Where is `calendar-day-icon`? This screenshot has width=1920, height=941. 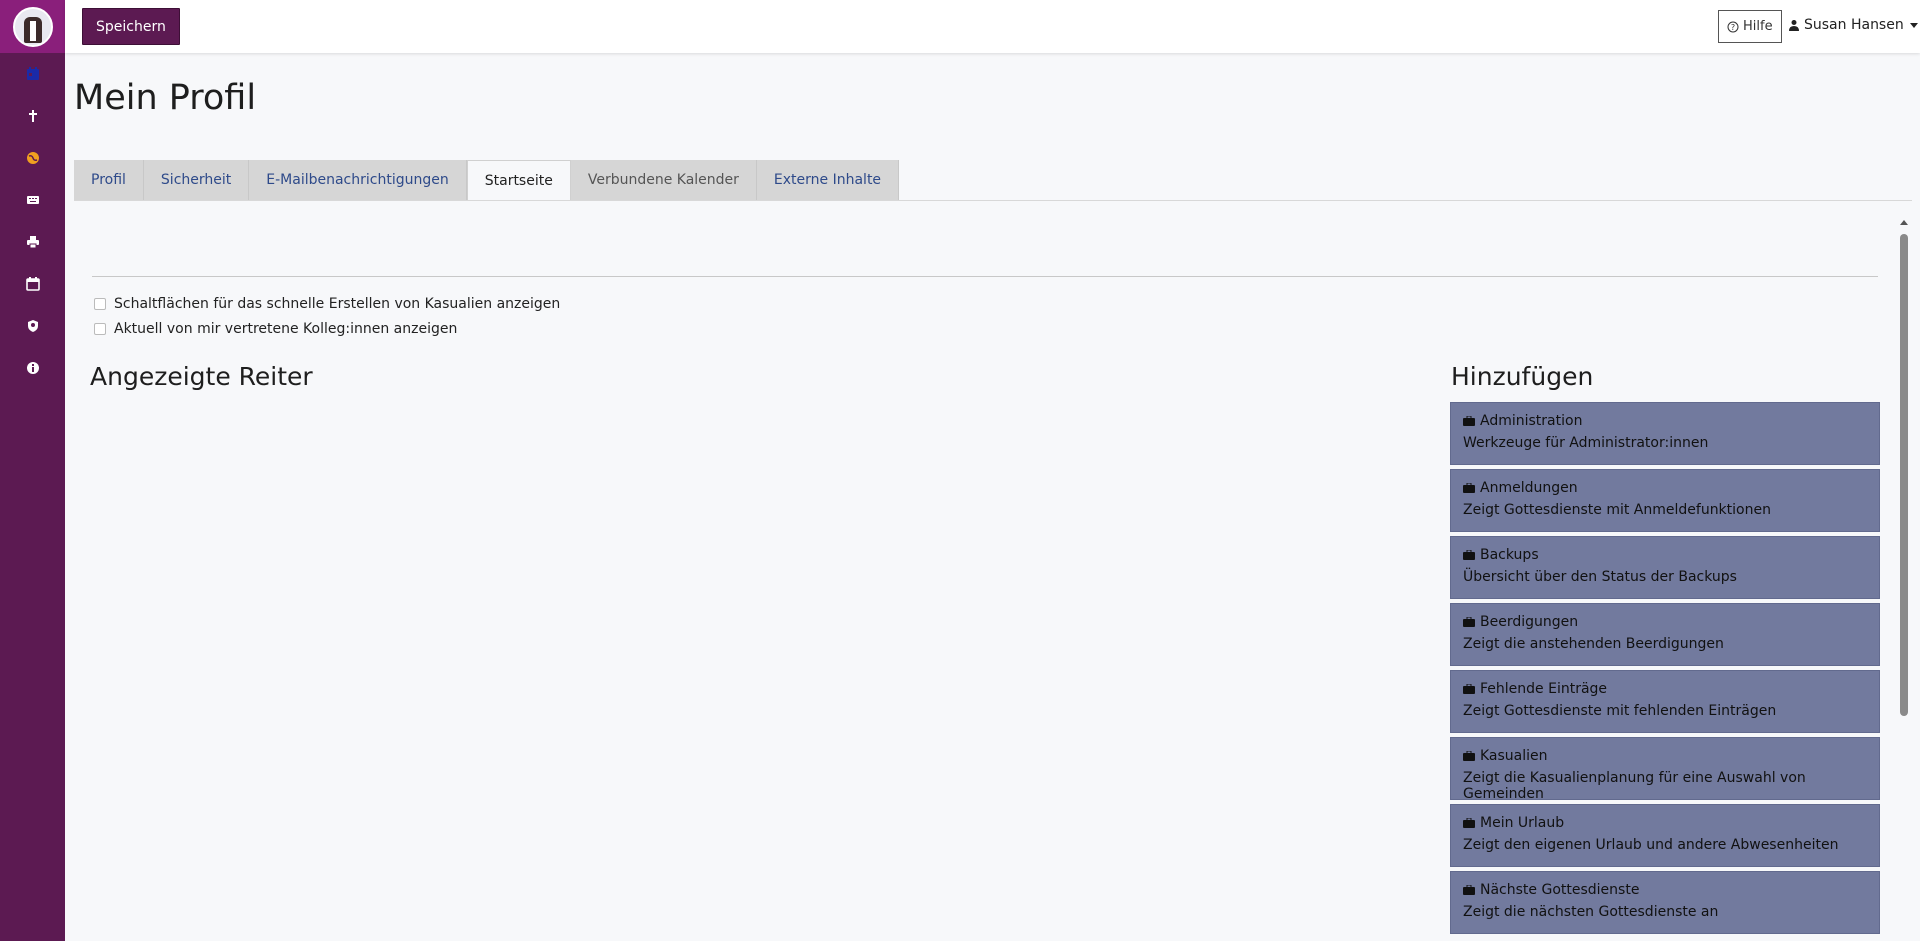 calendar-day-icon is located at coordinates (32, 73).